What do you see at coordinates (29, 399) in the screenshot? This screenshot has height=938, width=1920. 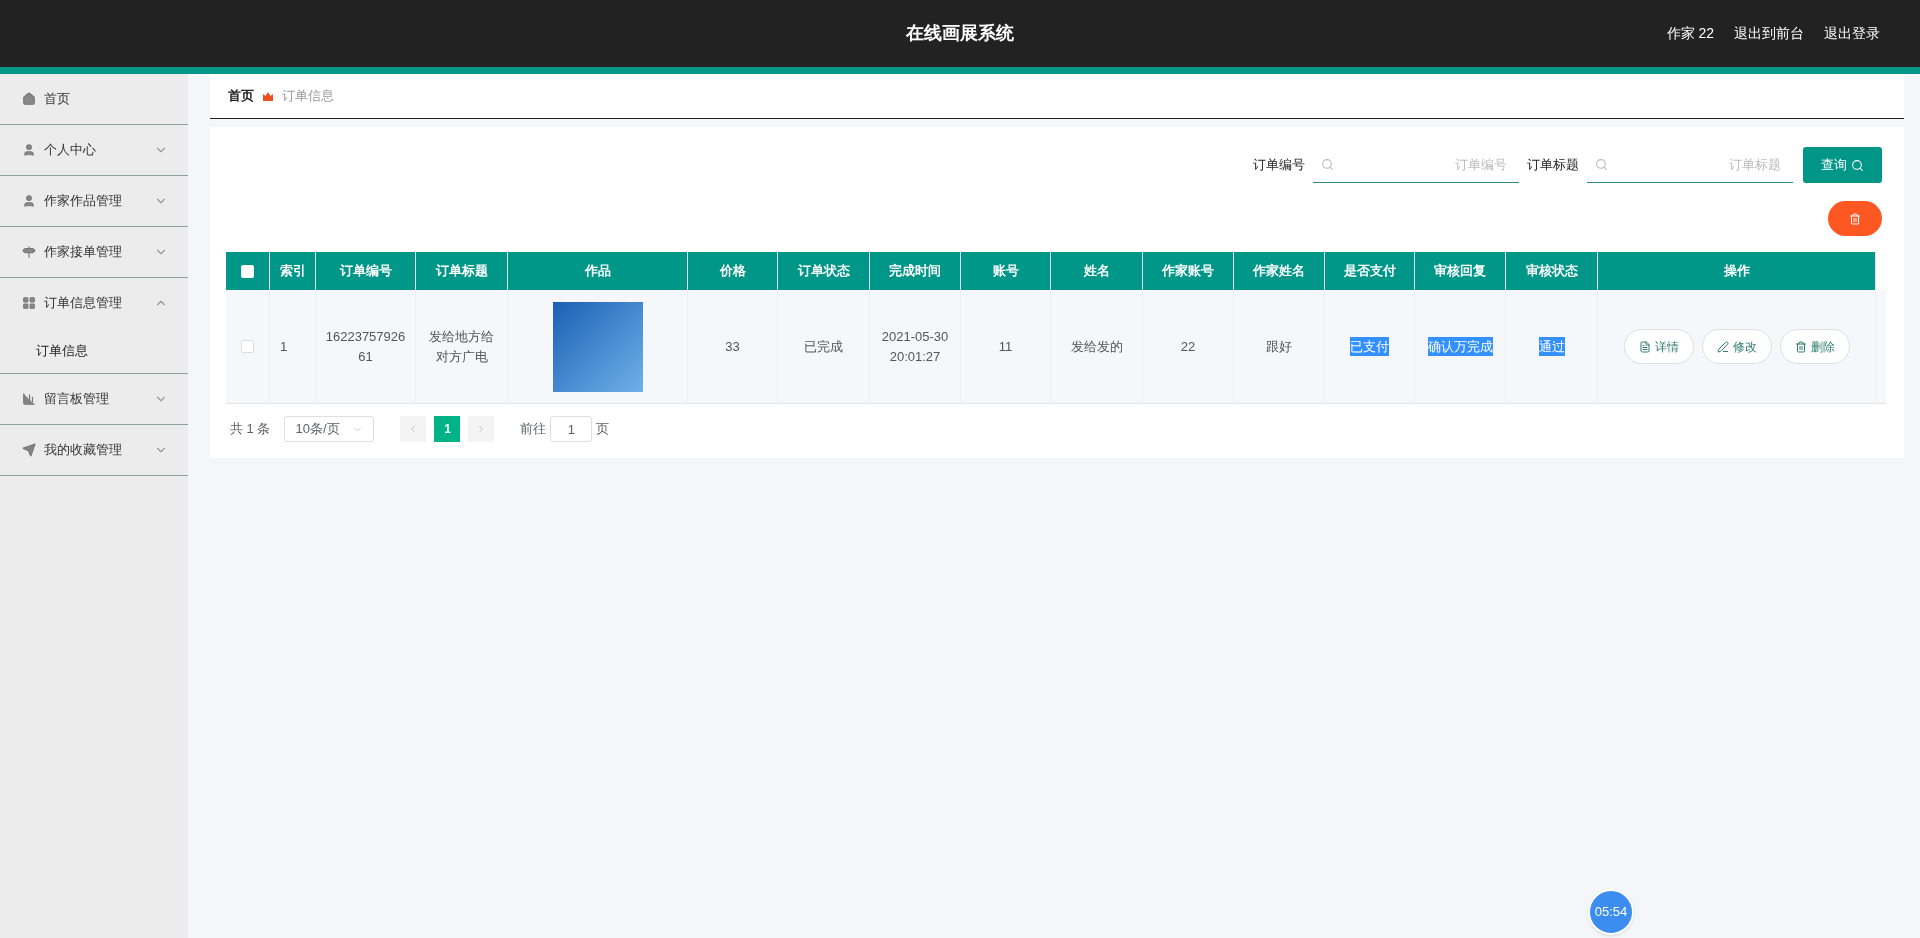 I see `bar-chart-icon` at bounding box center [29, 399].